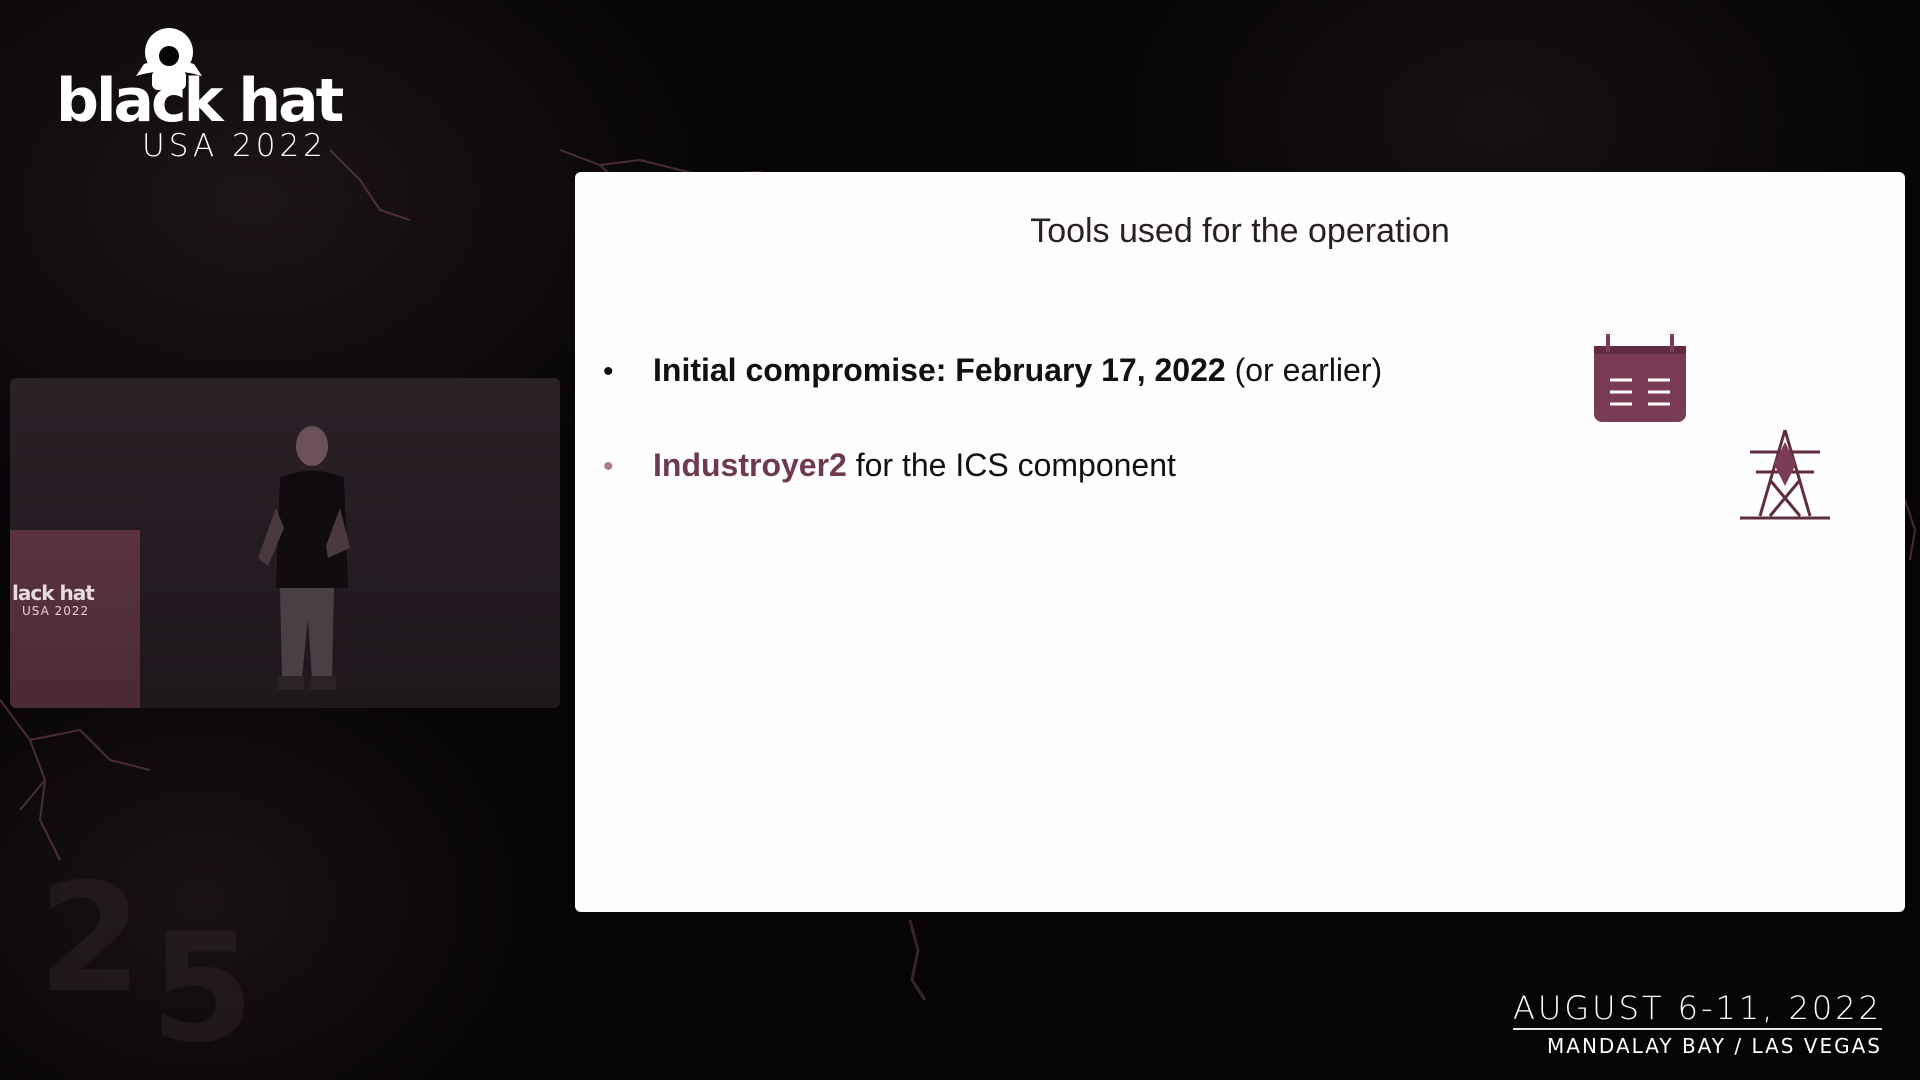  What do you see at coordinates (234, 146) in the screenshot?
I see `brand-event: USA 2022` at bounding box center [234, 146].